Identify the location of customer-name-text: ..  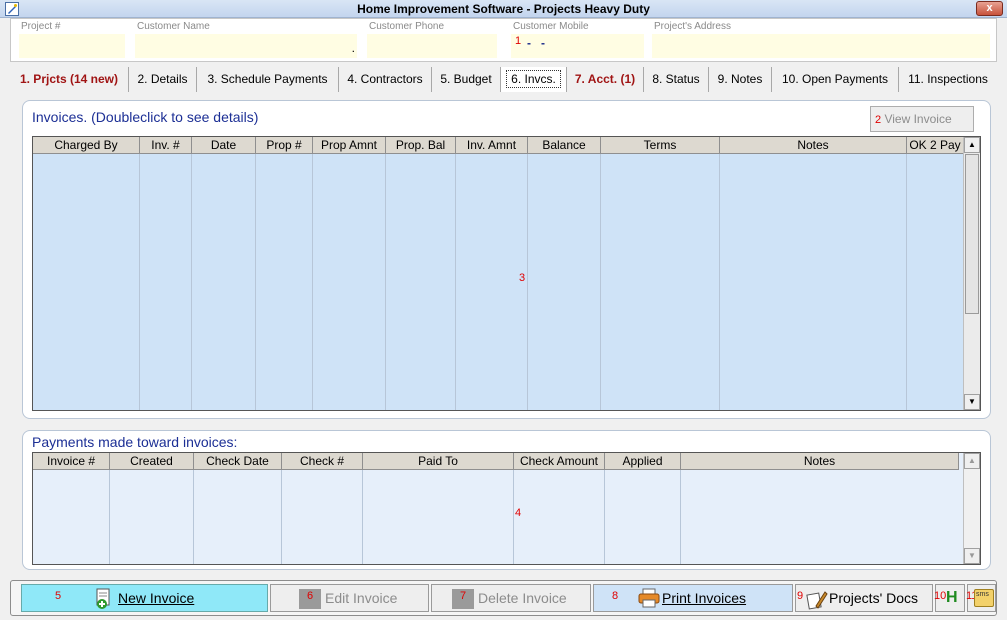
(353, 48).